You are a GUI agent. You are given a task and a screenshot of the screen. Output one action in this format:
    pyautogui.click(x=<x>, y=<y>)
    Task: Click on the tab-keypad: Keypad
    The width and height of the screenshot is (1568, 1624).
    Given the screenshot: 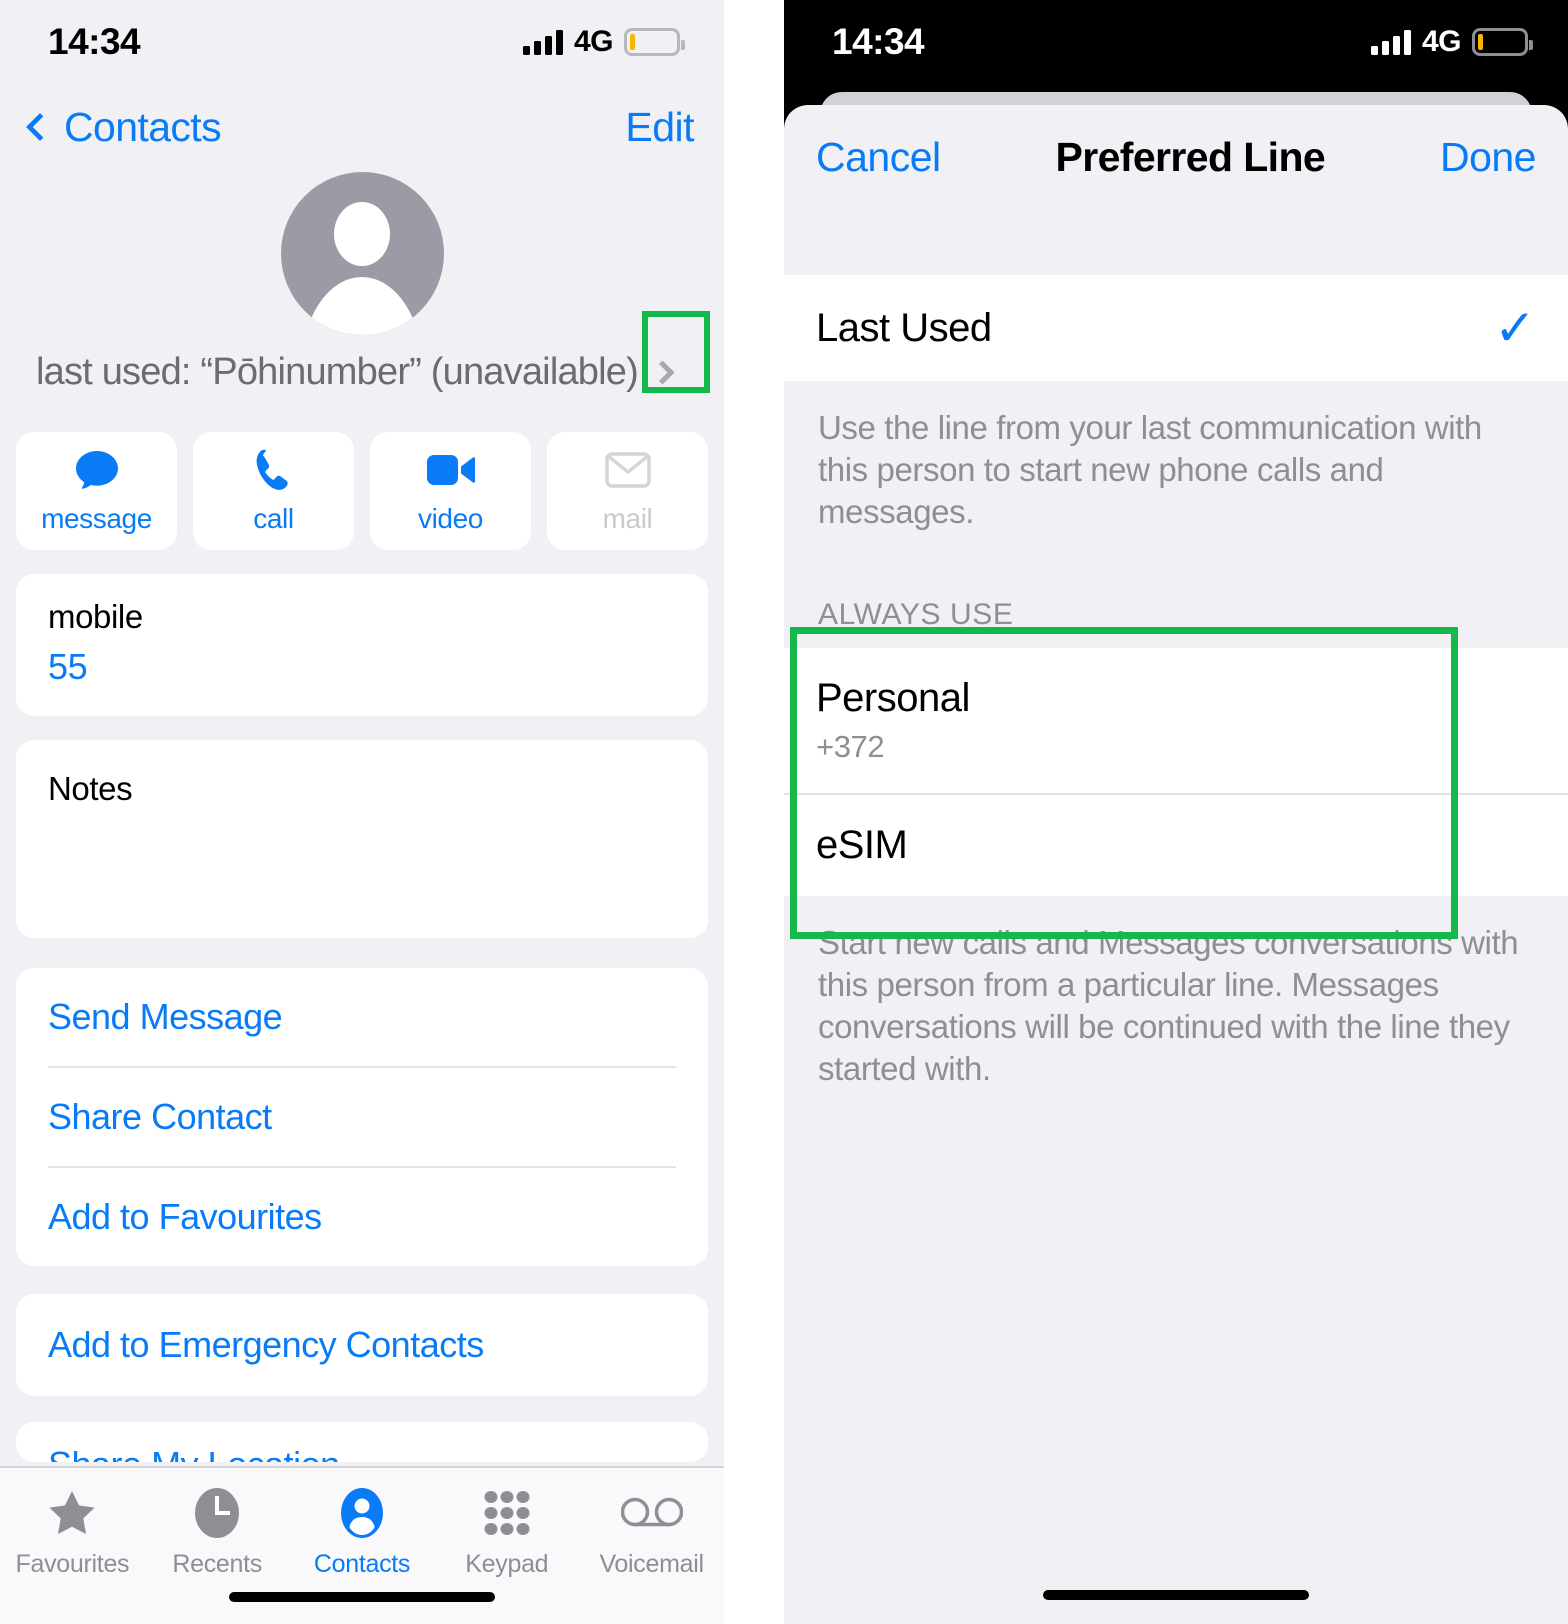 What is the action you would take?
    pyautogui.click(x=506, y=1532)
    